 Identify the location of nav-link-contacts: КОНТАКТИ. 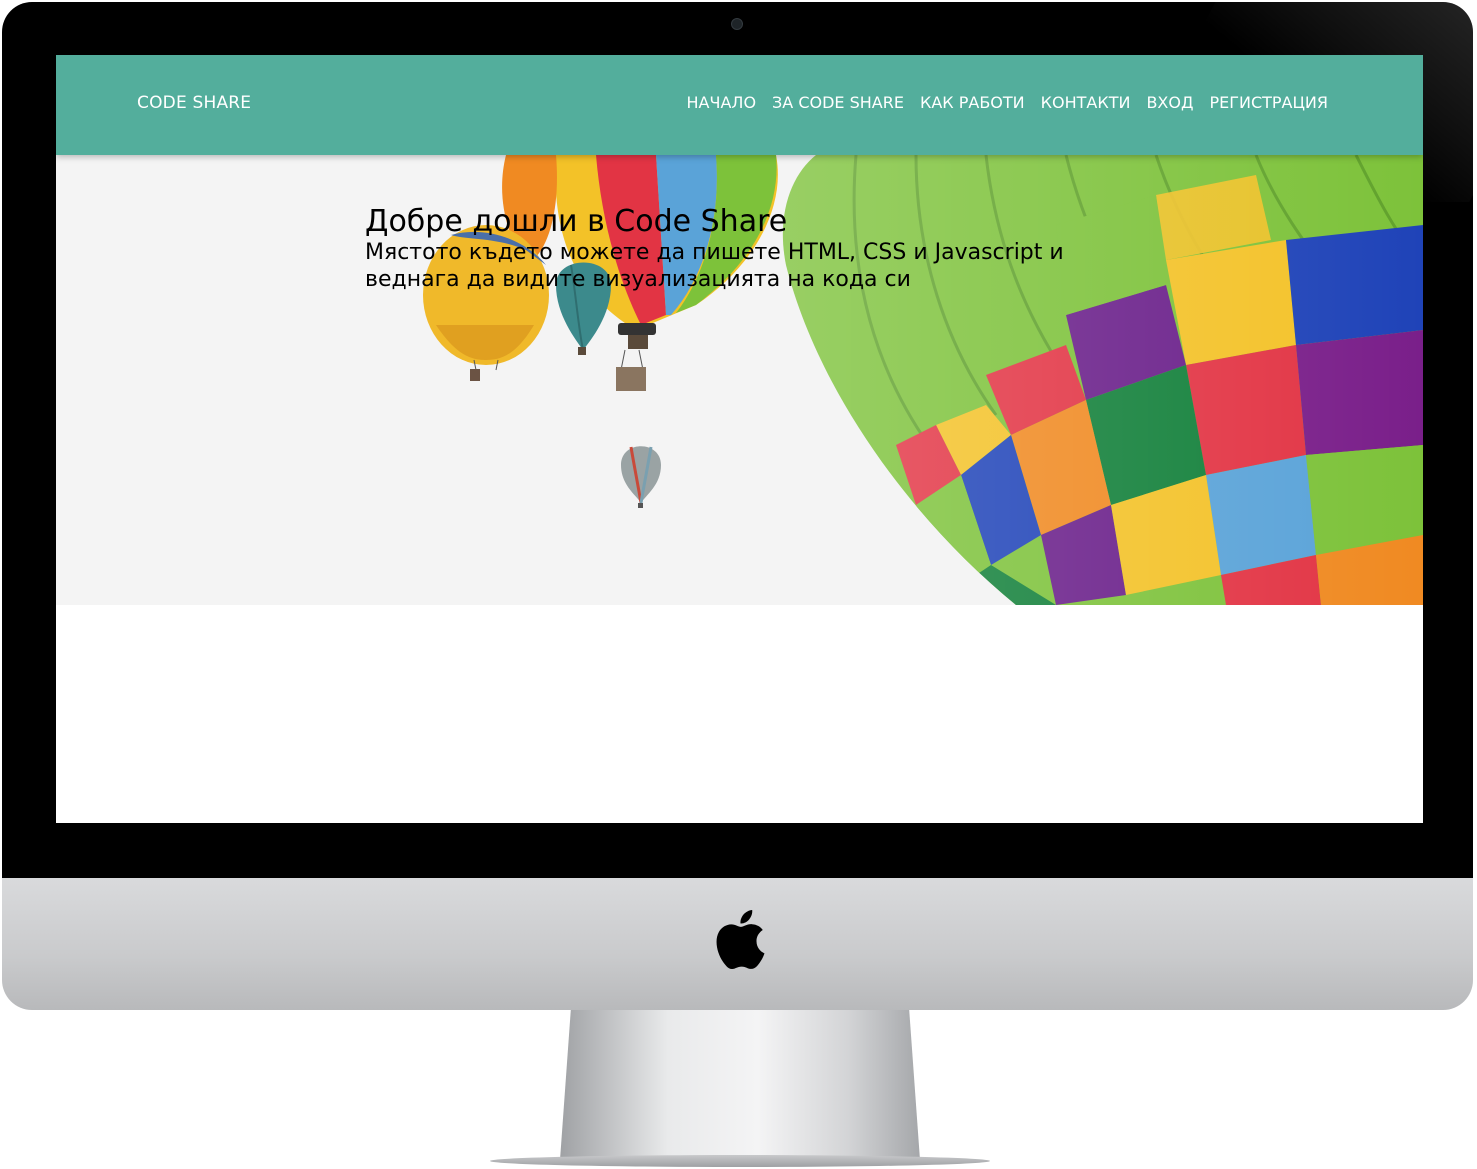
(1086, 102).